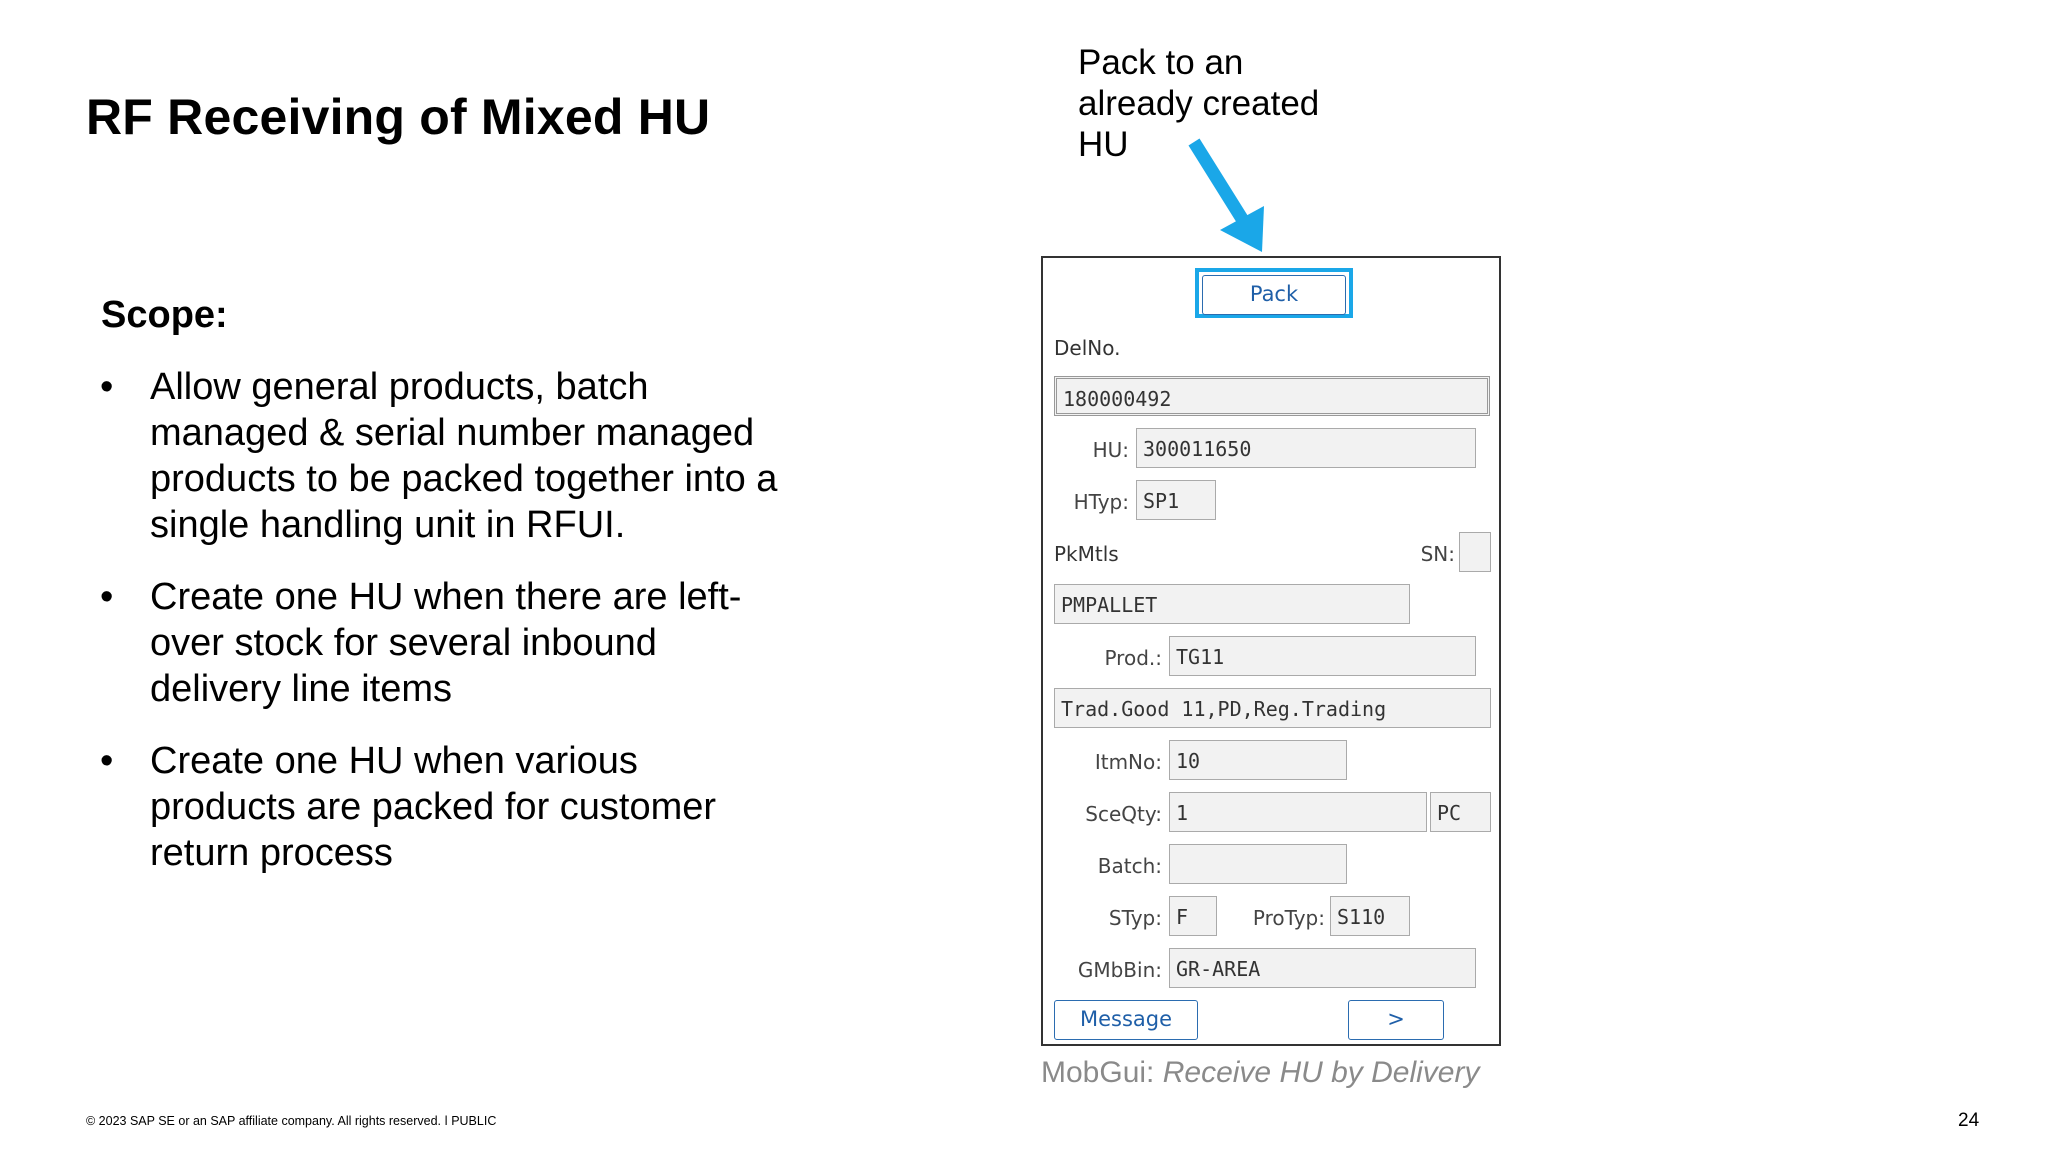 Image resolution: width=2048 pixels, height=1152 pixels. What do you see at coordinates (1475, 552) in the screenshot?
I see `sn-field` at bounding box center [1475, 552].